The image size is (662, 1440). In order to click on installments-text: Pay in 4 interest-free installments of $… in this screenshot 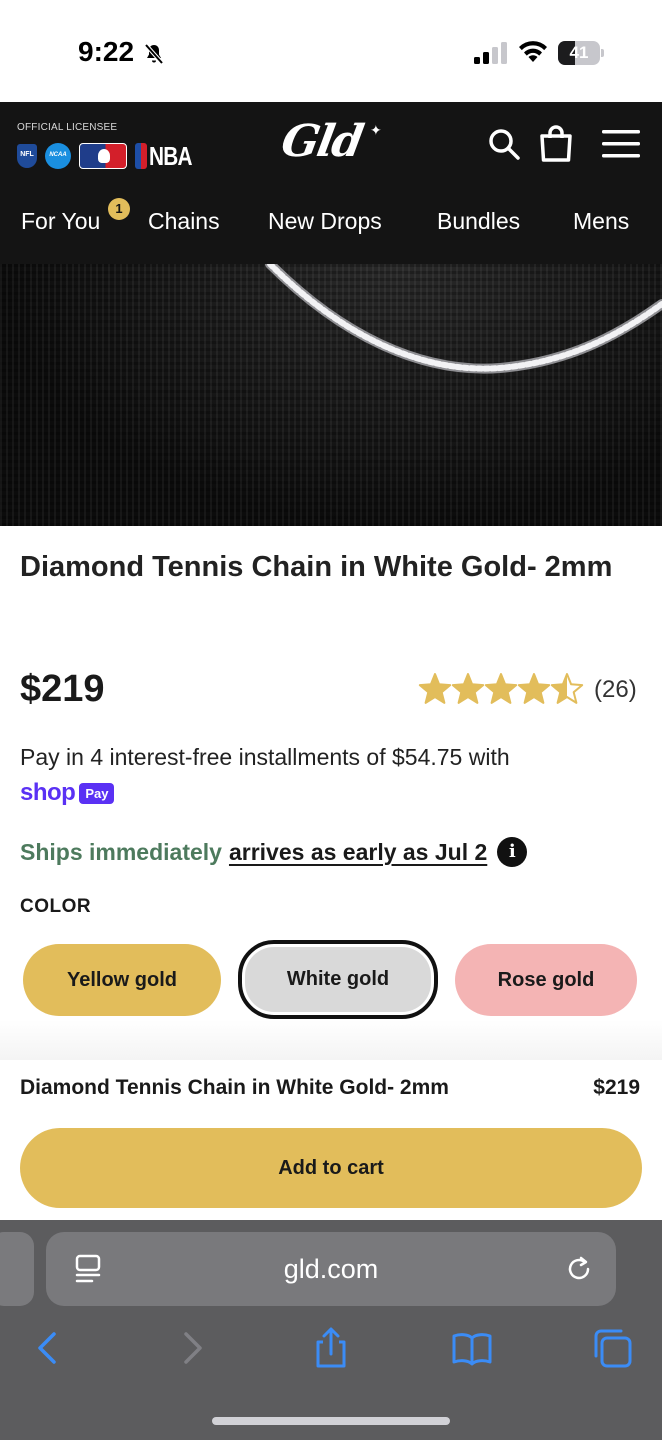, I will do `click(265, 757)`.